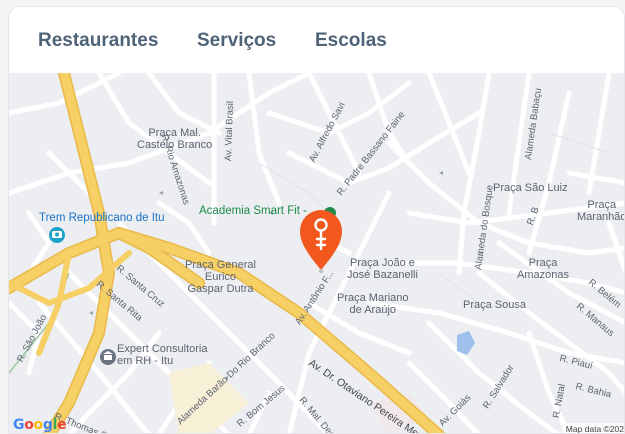  What do you see at coordinates (494, 305) in the screenshot?
I see `place-praca-sousa: Praça Sousa` at bounding box center [494, 305].